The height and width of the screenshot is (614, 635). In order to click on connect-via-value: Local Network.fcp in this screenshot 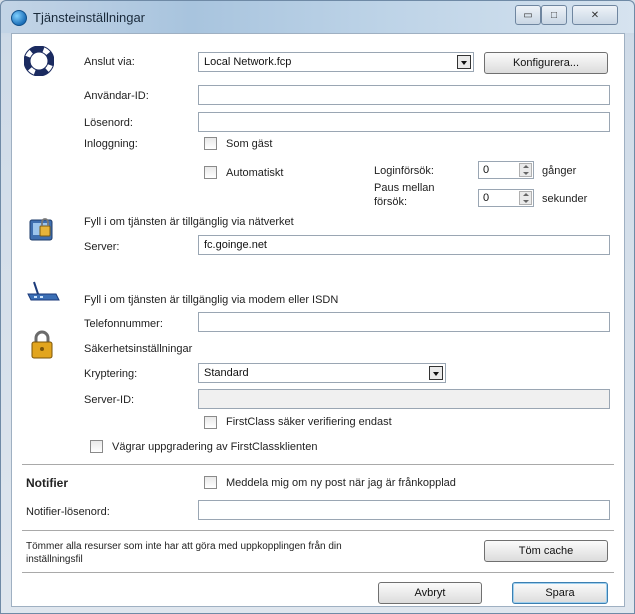, I will do `click(248, 62)`.